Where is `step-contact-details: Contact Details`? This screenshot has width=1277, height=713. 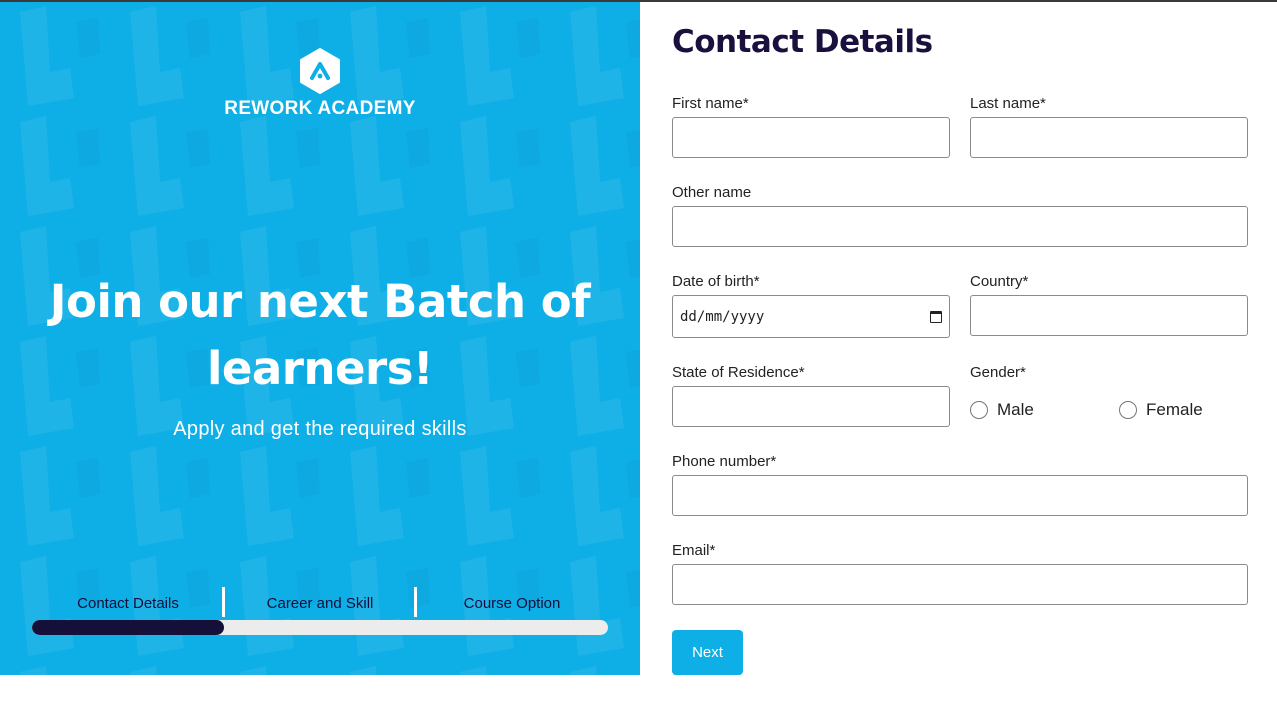
step-contact-details: Contact Details is located at coordinates (128, 603).